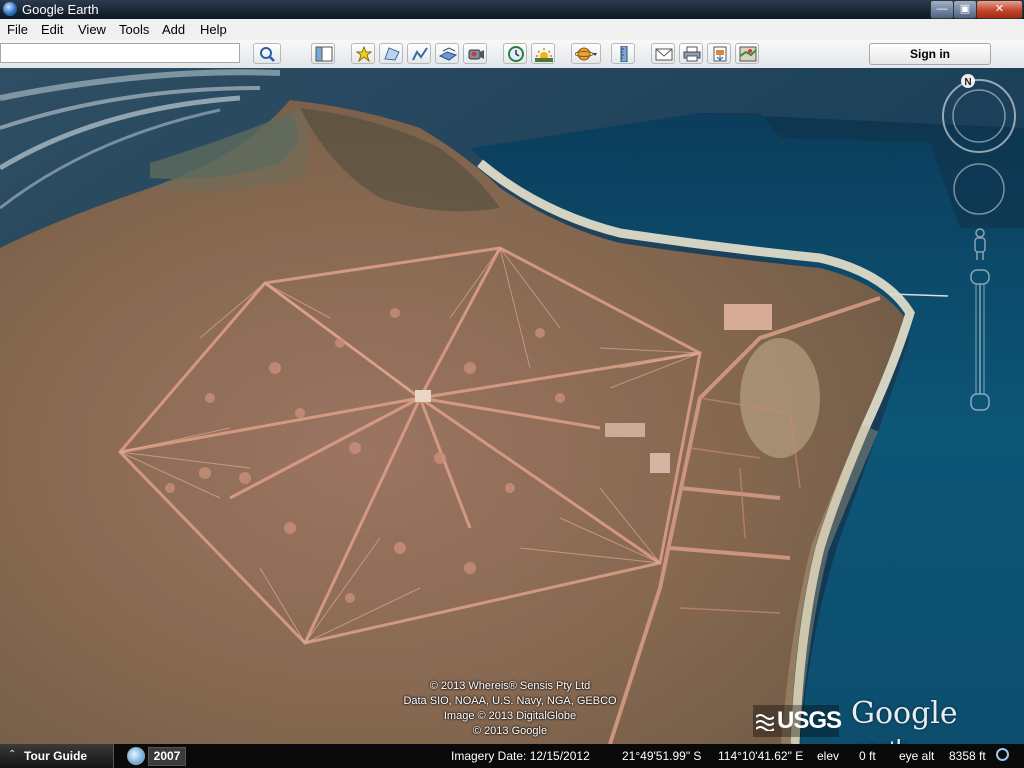 The height and width of the screenshot is (768, 1024). What do you see at coordinates (213, 29) in the screenshot?
I see `menu-help: Help` at bounding box center [213, 29].